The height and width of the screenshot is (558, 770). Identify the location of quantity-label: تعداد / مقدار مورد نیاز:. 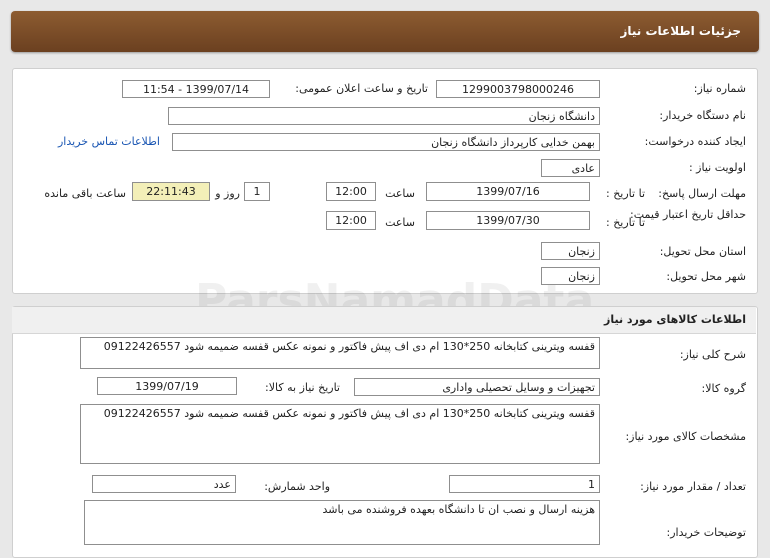
(693, 486).